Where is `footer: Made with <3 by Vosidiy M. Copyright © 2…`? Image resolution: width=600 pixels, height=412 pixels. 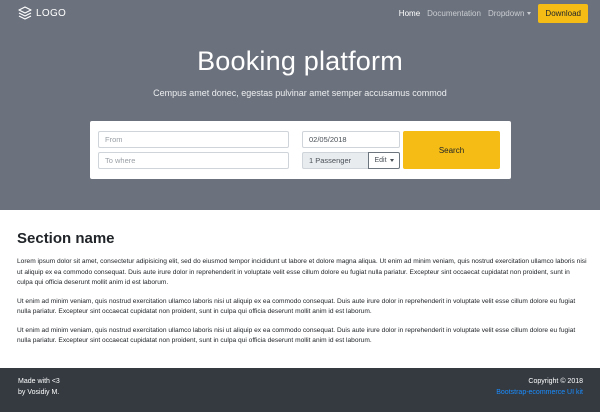
footer: Made with <3 by Vosidiy M. Copyright © 2… is located at coordinates (300, 390).